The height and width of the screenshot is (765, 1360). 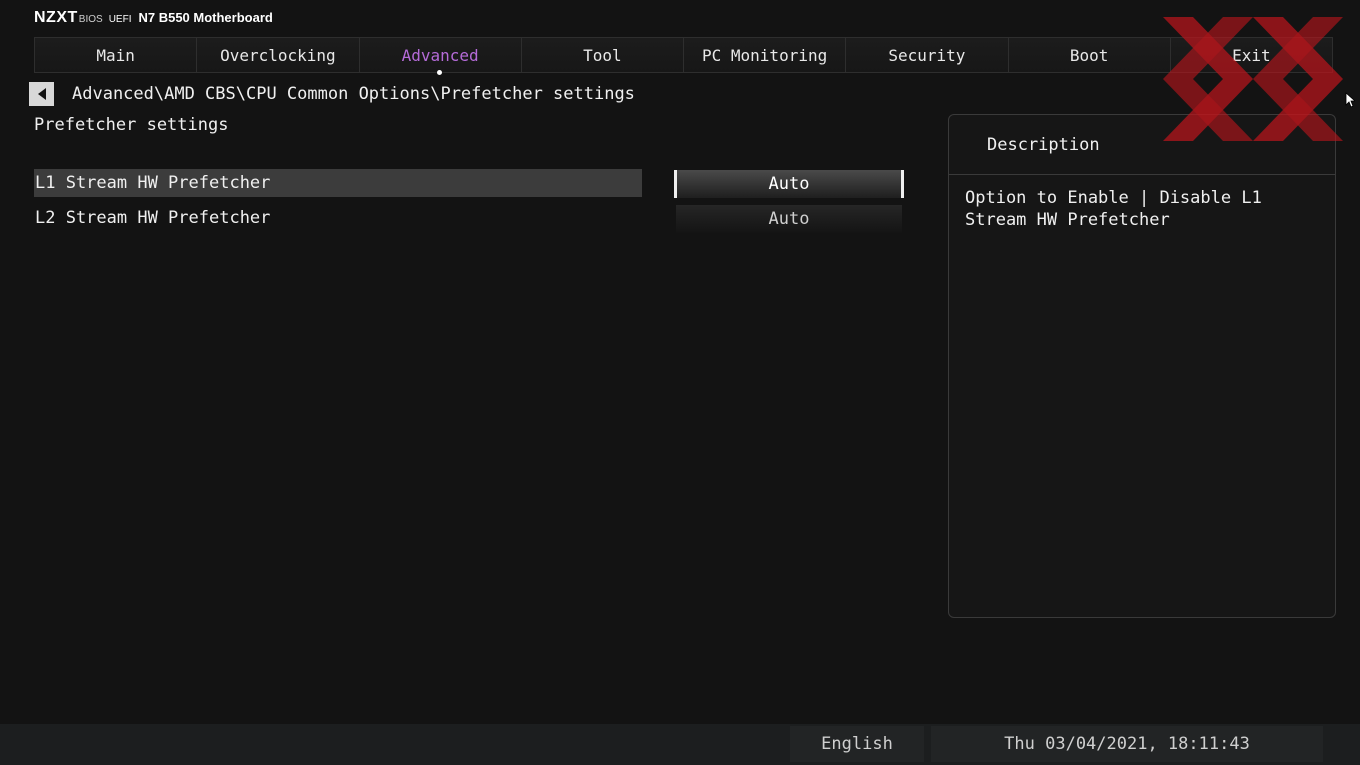 I want to click on setting-l2-stream-hw-prefetcher: L2 Stream HW Prefetcher, so click(x=338, y=218).